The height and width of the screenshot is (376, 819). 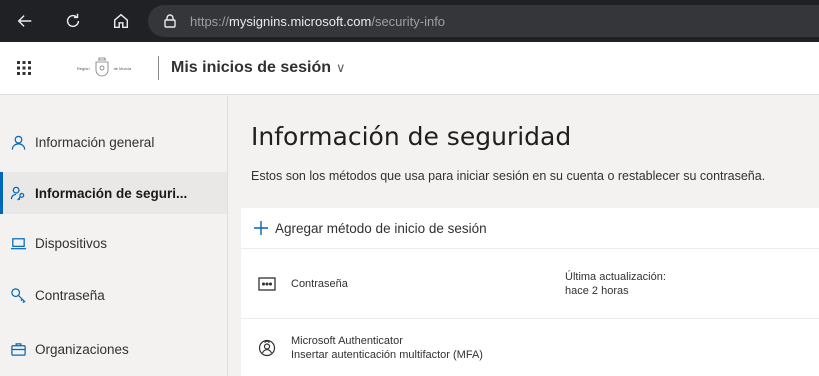 I want to click on org-logo-text-right: de Murcia, so click(x=122, y=68).